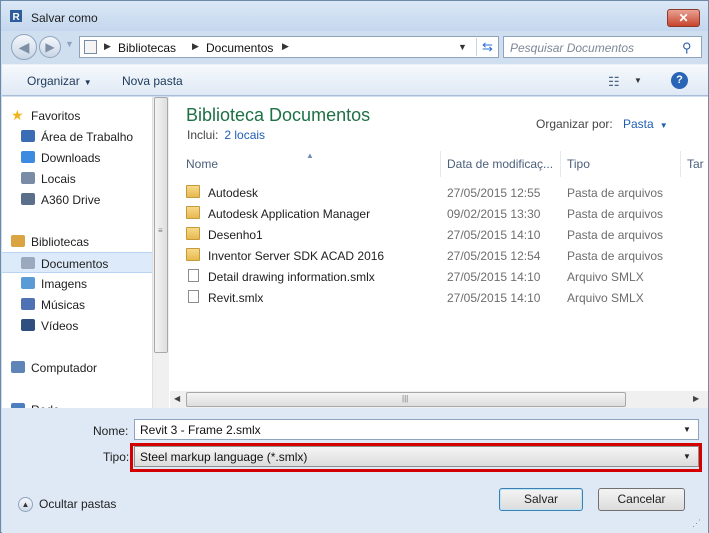 The height and width of the screenshot is (533, 709). Describe the element at coordinates (64, 284) in the screenshot. I see `sidebar-item-label: Imagens` at that location.